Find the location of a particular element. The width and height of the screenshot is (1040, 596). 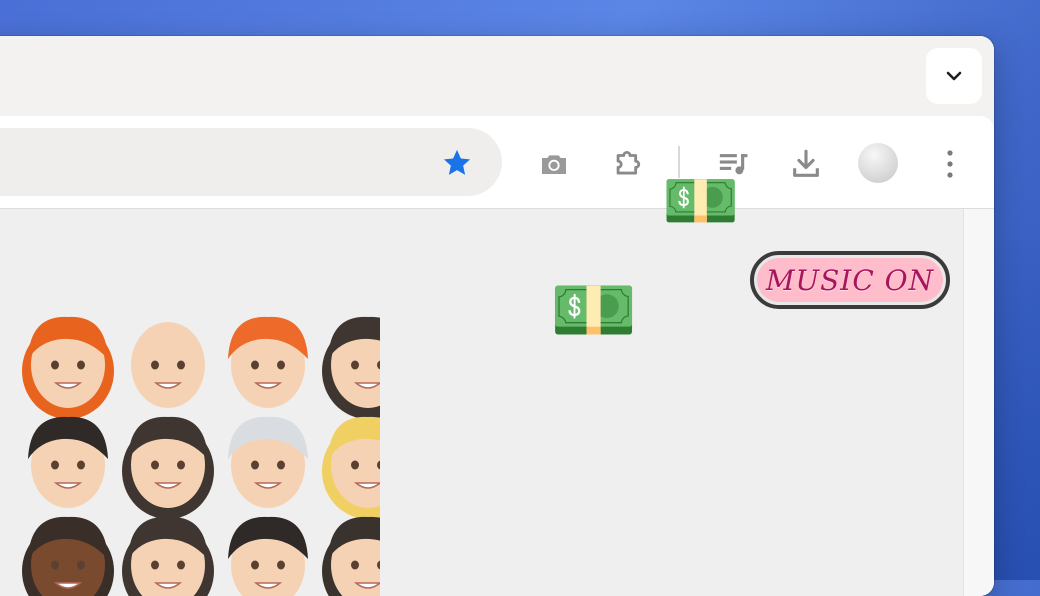

curly-dark-woman-avatar is located at coordinates (68, 556).